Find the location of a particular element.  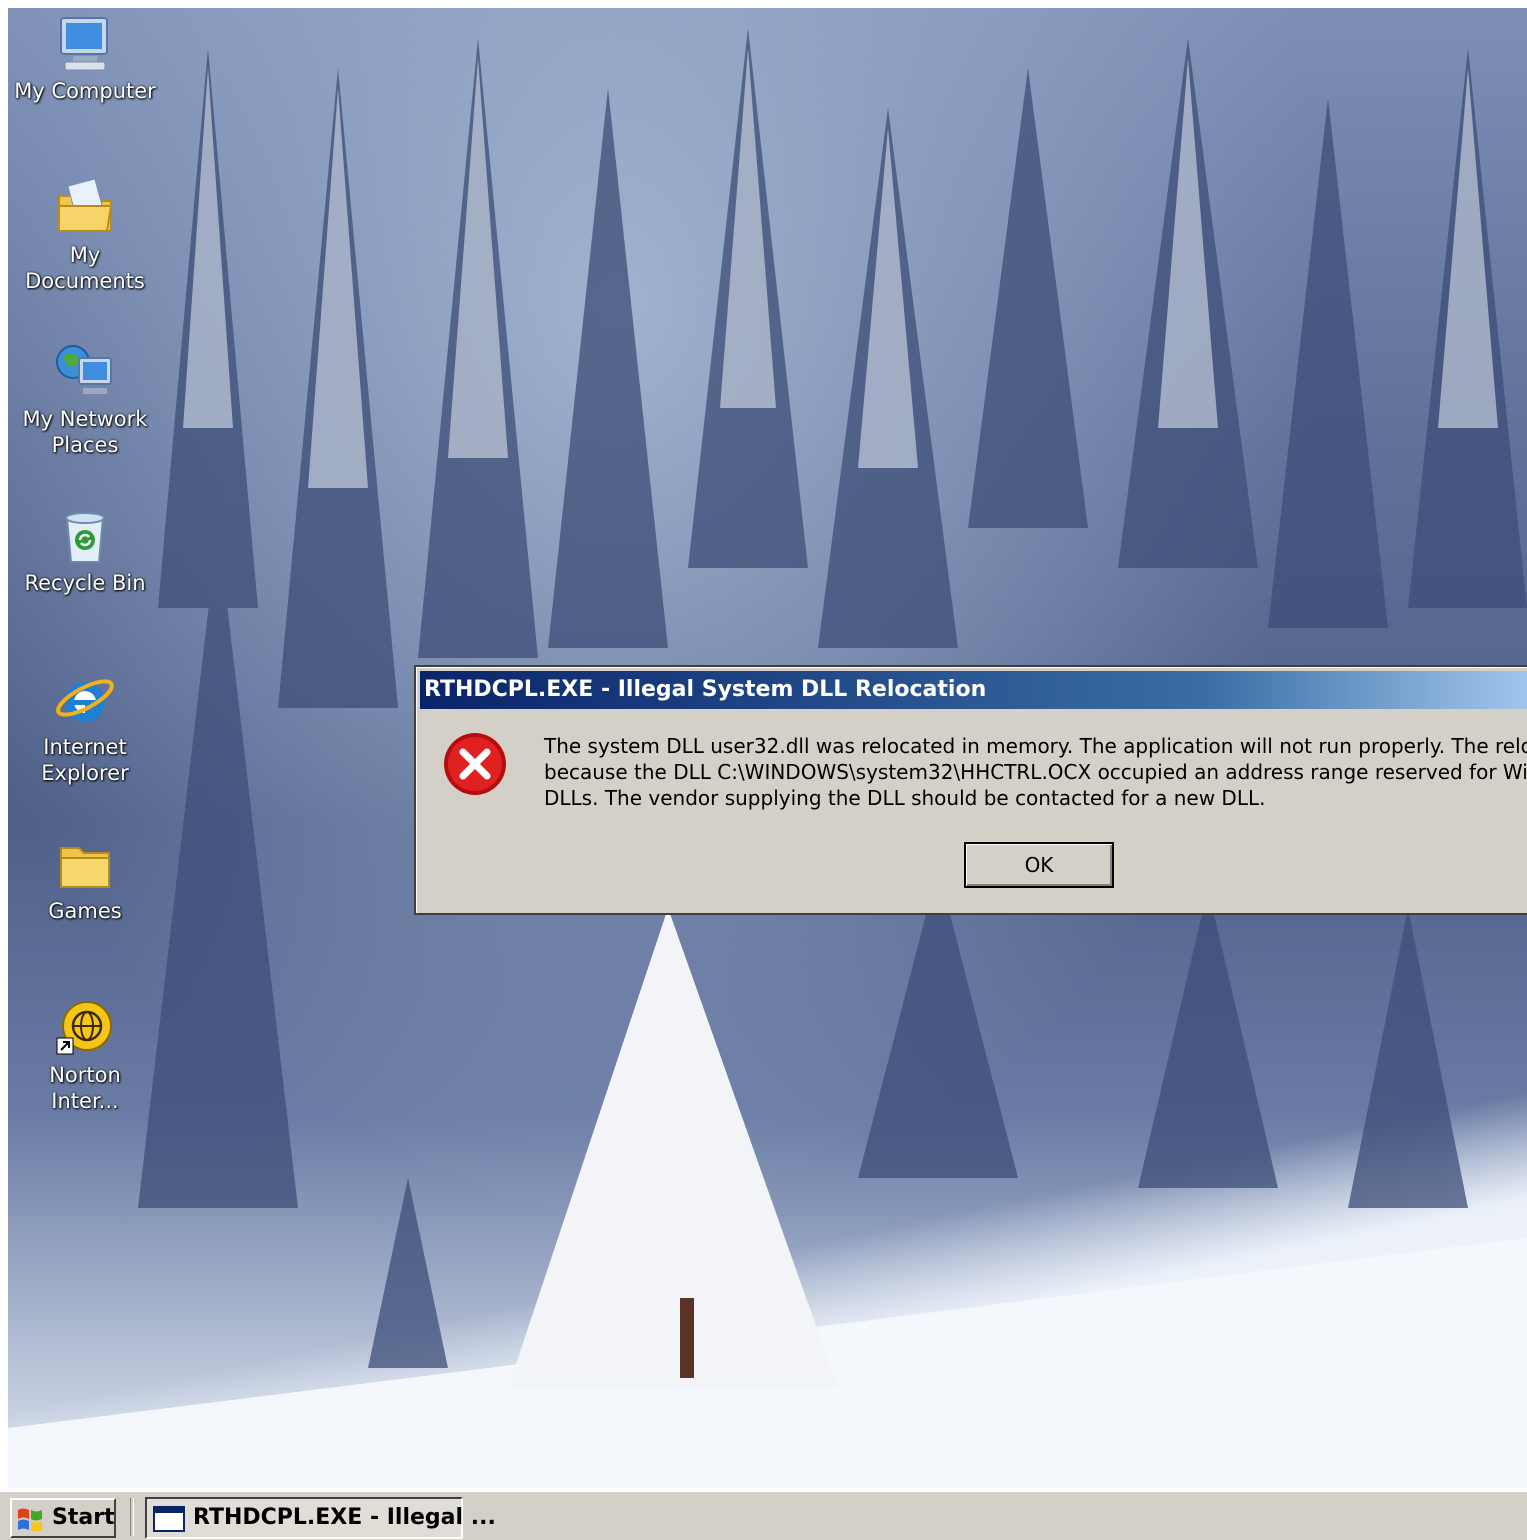

desktop-icon-recycle-bin: Recycle Bin is located at coordinates (85, 550).